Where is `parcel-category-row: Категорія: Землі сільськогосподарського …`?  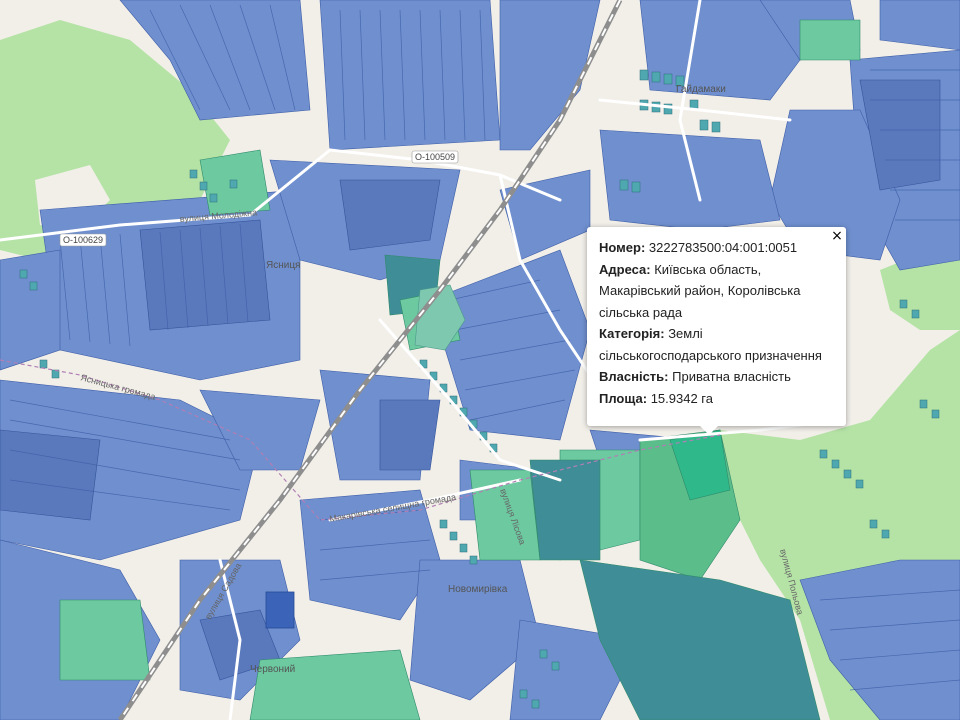
parcel-category-row: Категорія: Землі сільськогосподарського … is located at coordinates (716, 344).